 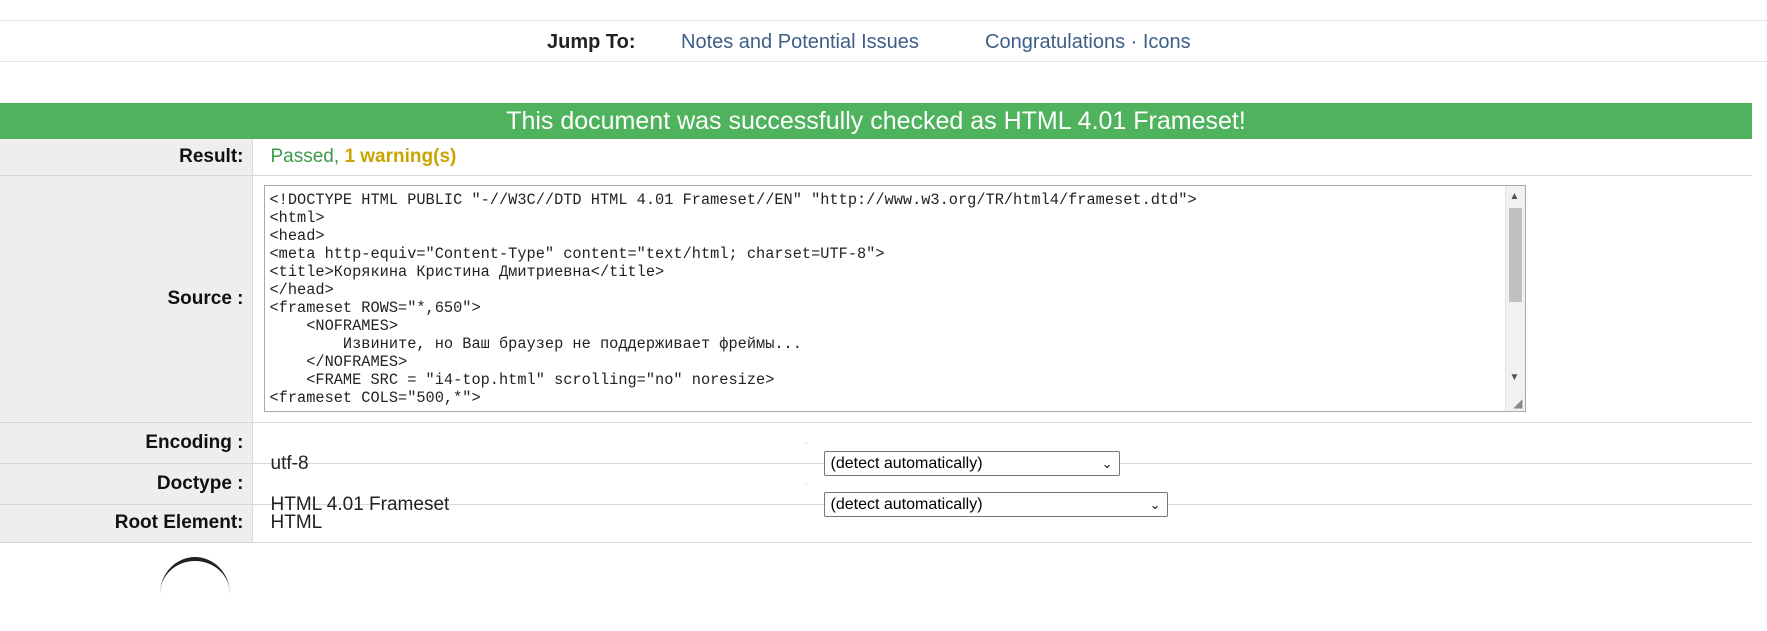 I want to click on encoding-select: (detect automatically) ⌄, so click(x=971, y=463).